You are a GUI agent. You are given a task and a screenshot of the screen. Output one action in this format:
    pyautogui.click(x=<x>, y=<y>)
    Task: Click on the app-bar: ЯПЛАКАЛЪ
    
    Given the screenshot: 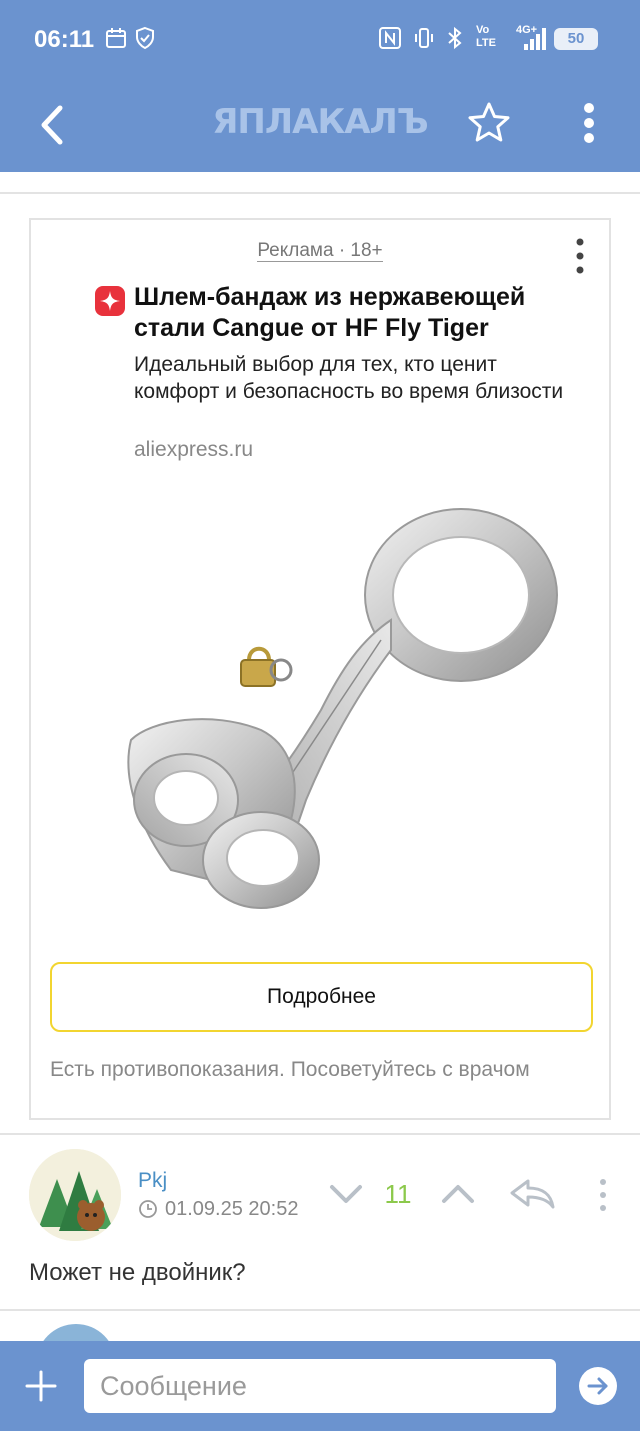 What is the action you would take?
    pyautogui.click(x=320, y=125)
    